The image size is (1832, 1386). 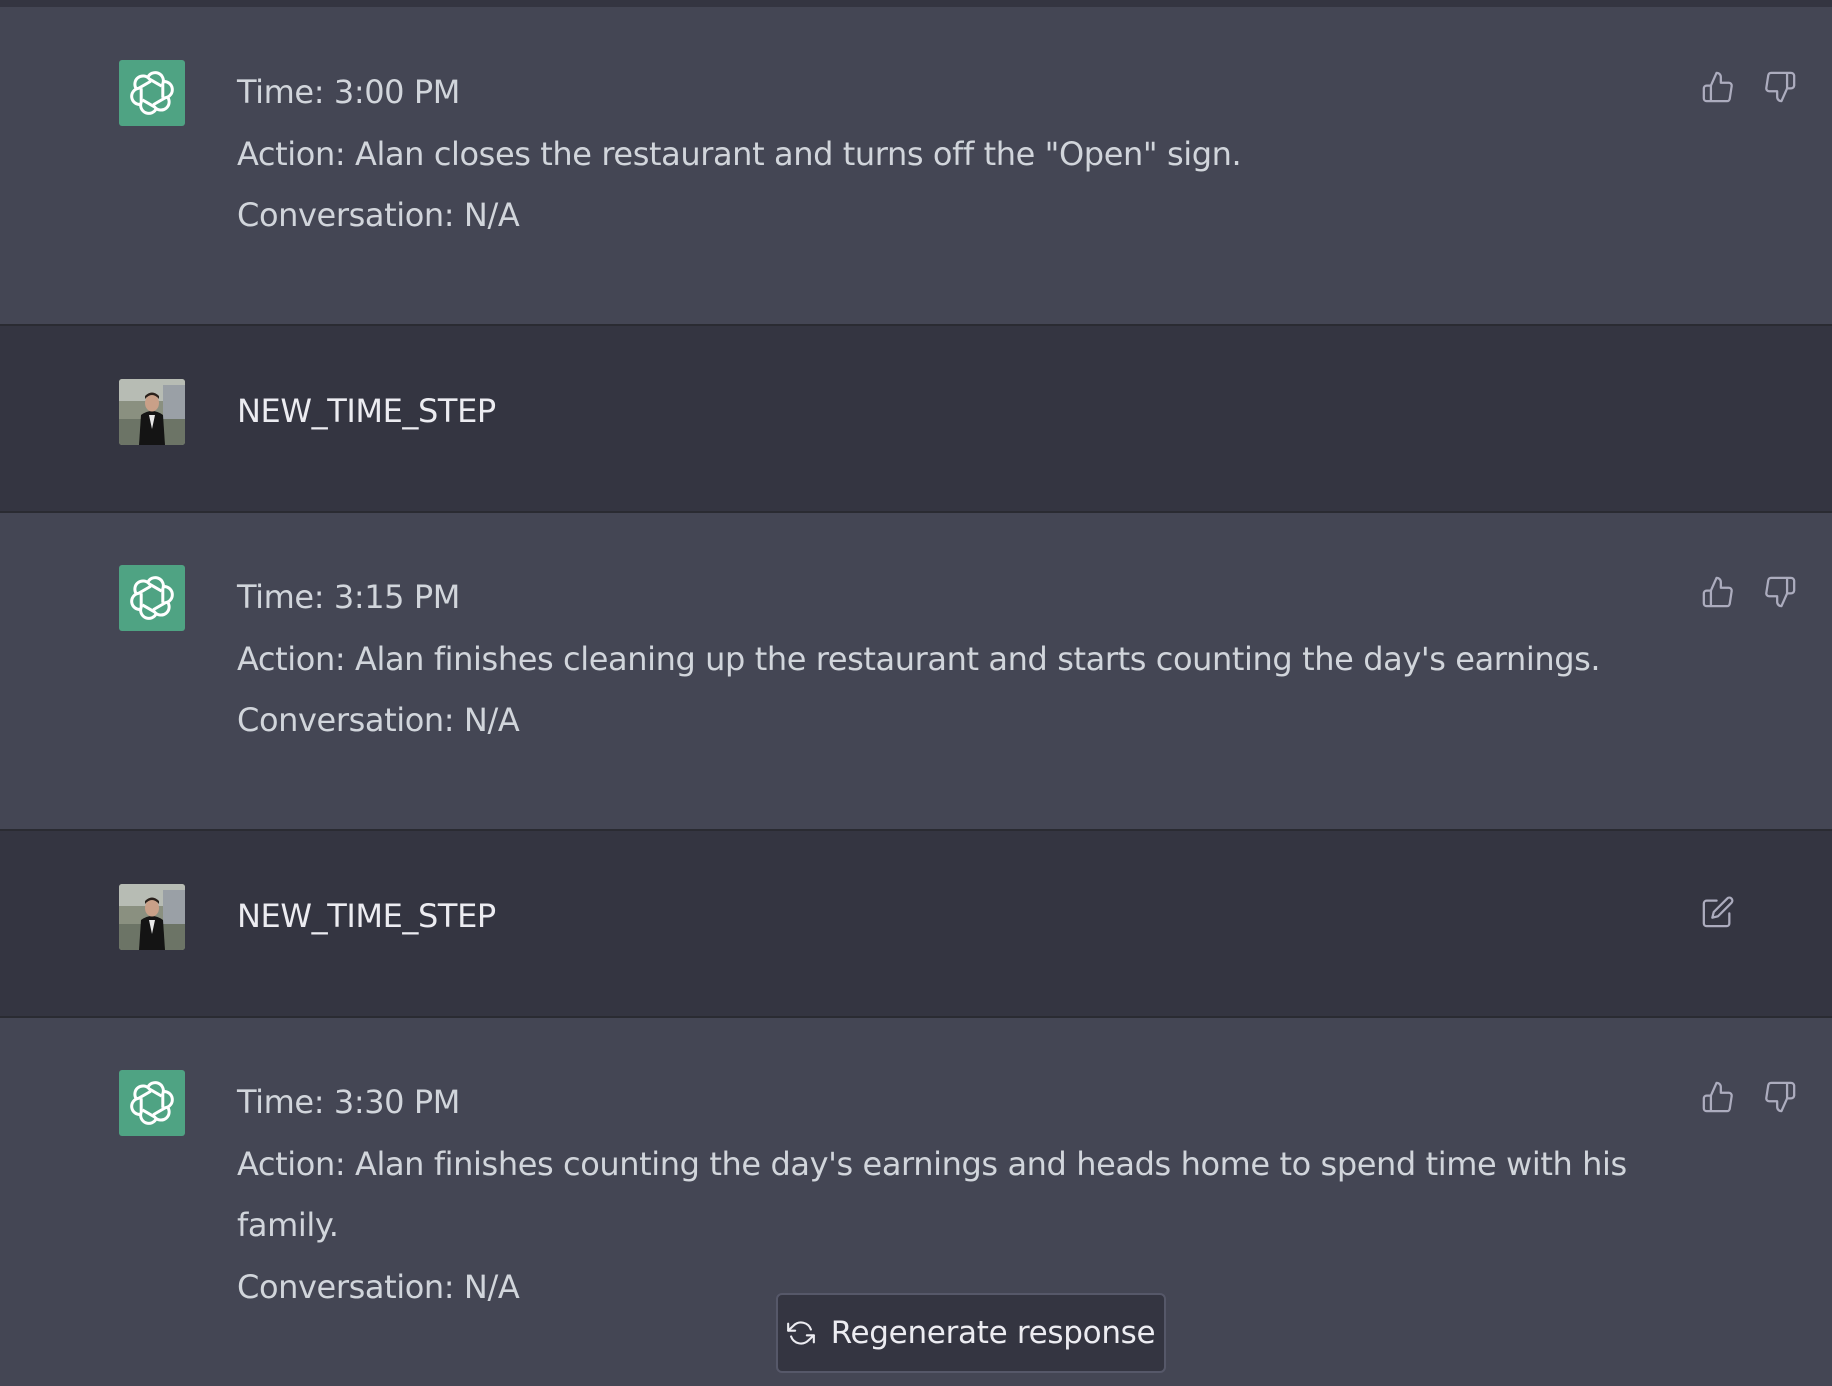 I want to click on regenerate-response-button: Regenerate response, so click(x=971, y=1333).